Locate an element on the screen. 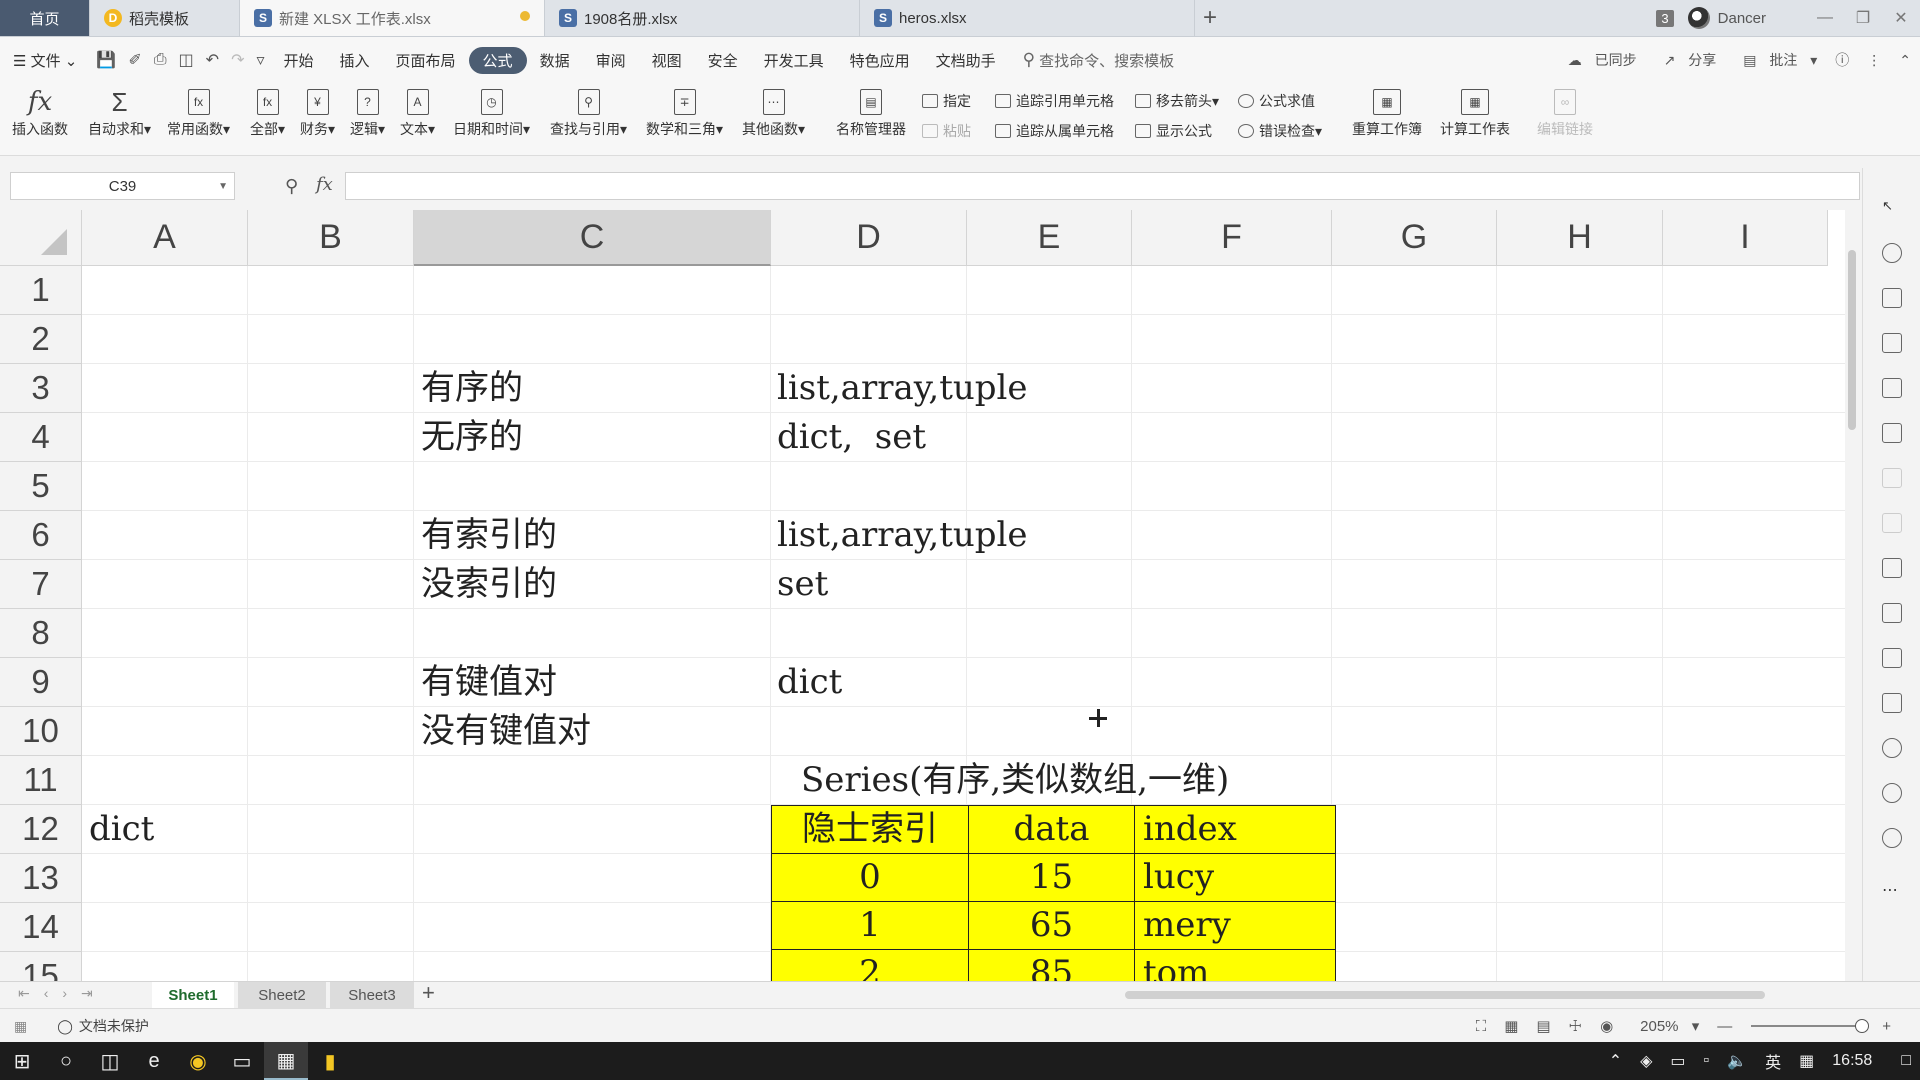 Image resolution: width=1920 pixels, height=1080 pixels. show-formulas-button: 显示公式 is located at coordinates (1173, 131).